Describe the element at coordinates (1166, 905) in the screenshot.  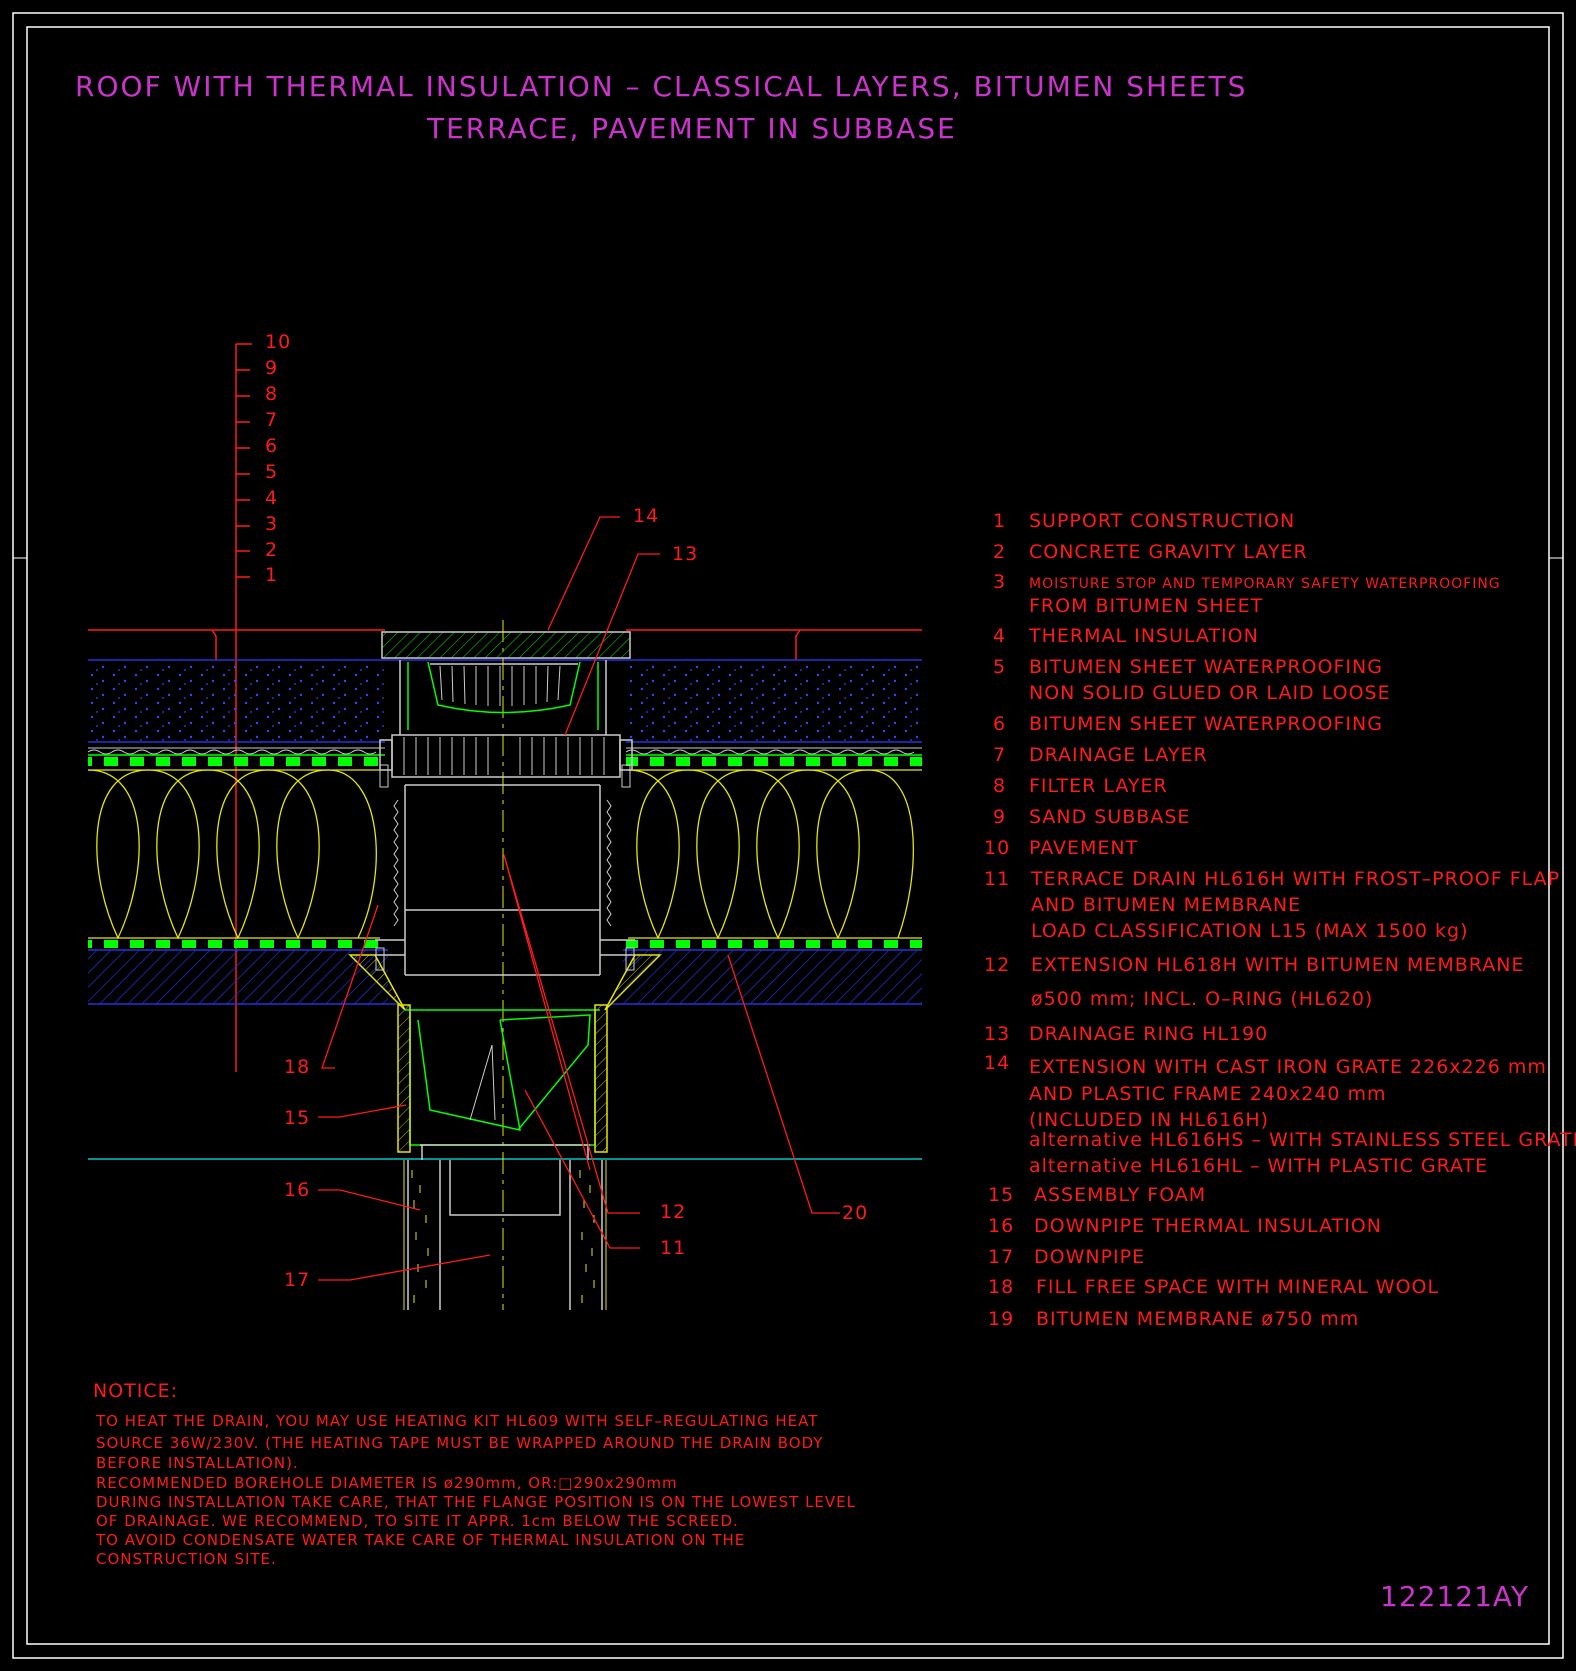
I see `legend-item-11-line-2: AND BITUMEN MEMBRANE` at that location.